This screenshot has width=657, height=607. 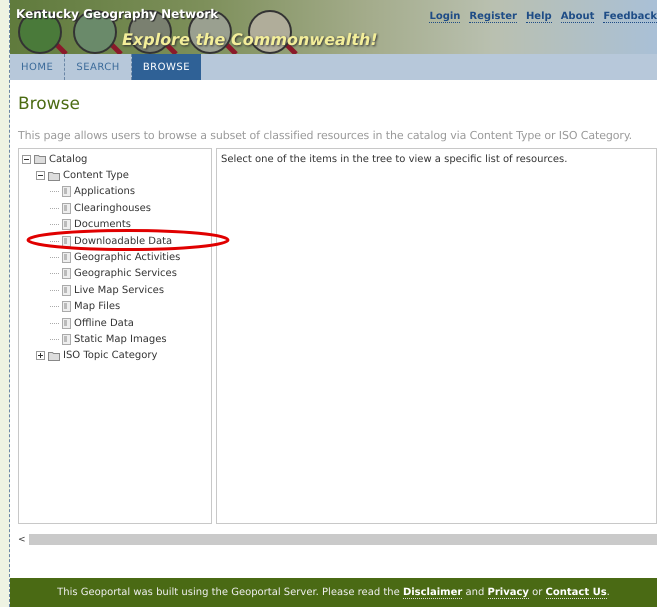 I want to click on page-description: This page allows users to browse a subset of classified resources in the catalog via Content Type or ISO Category., so click(x=326, y=135).